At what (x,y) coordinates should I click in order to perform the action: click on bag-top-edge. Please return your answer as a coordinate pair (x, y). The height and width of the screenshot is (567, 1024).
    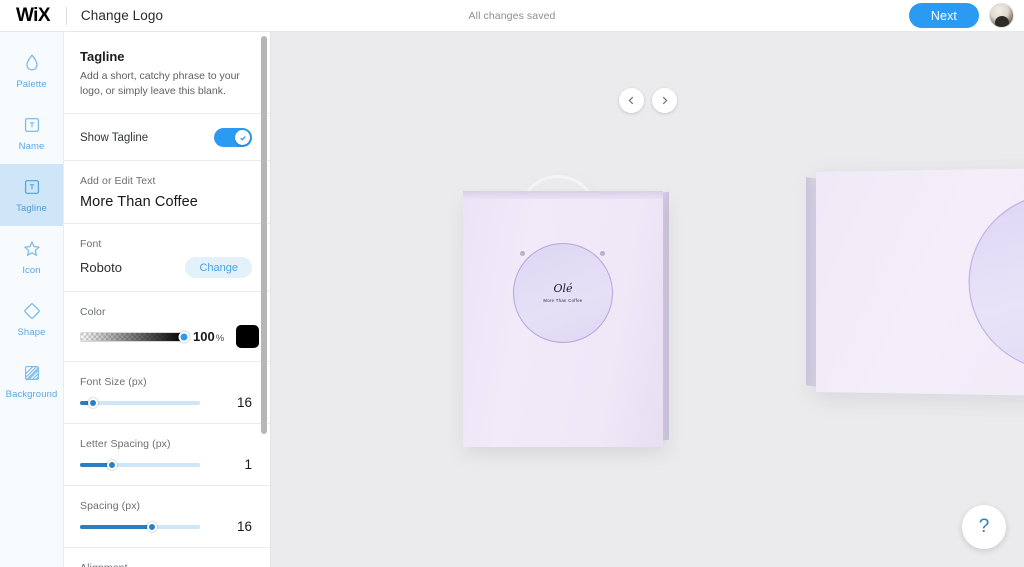
    Looking at the image, I should click on (563, 195).